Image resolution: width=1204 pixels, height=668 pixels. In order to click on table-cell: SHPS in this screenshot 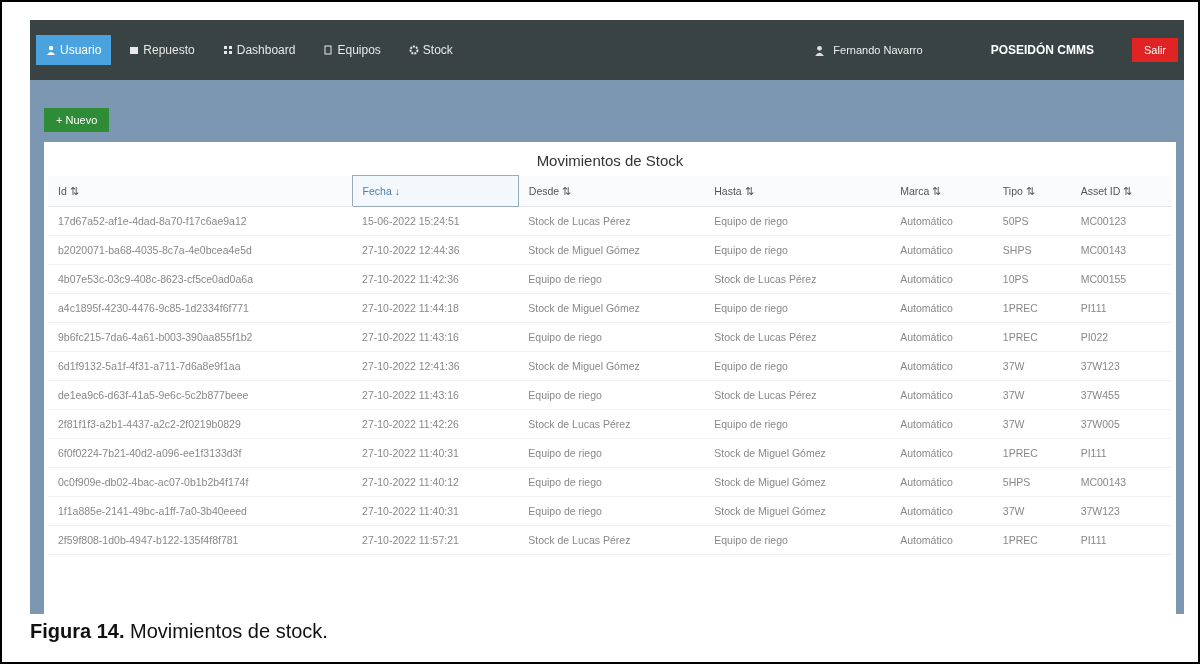, I will do `click(1031, 250)`.